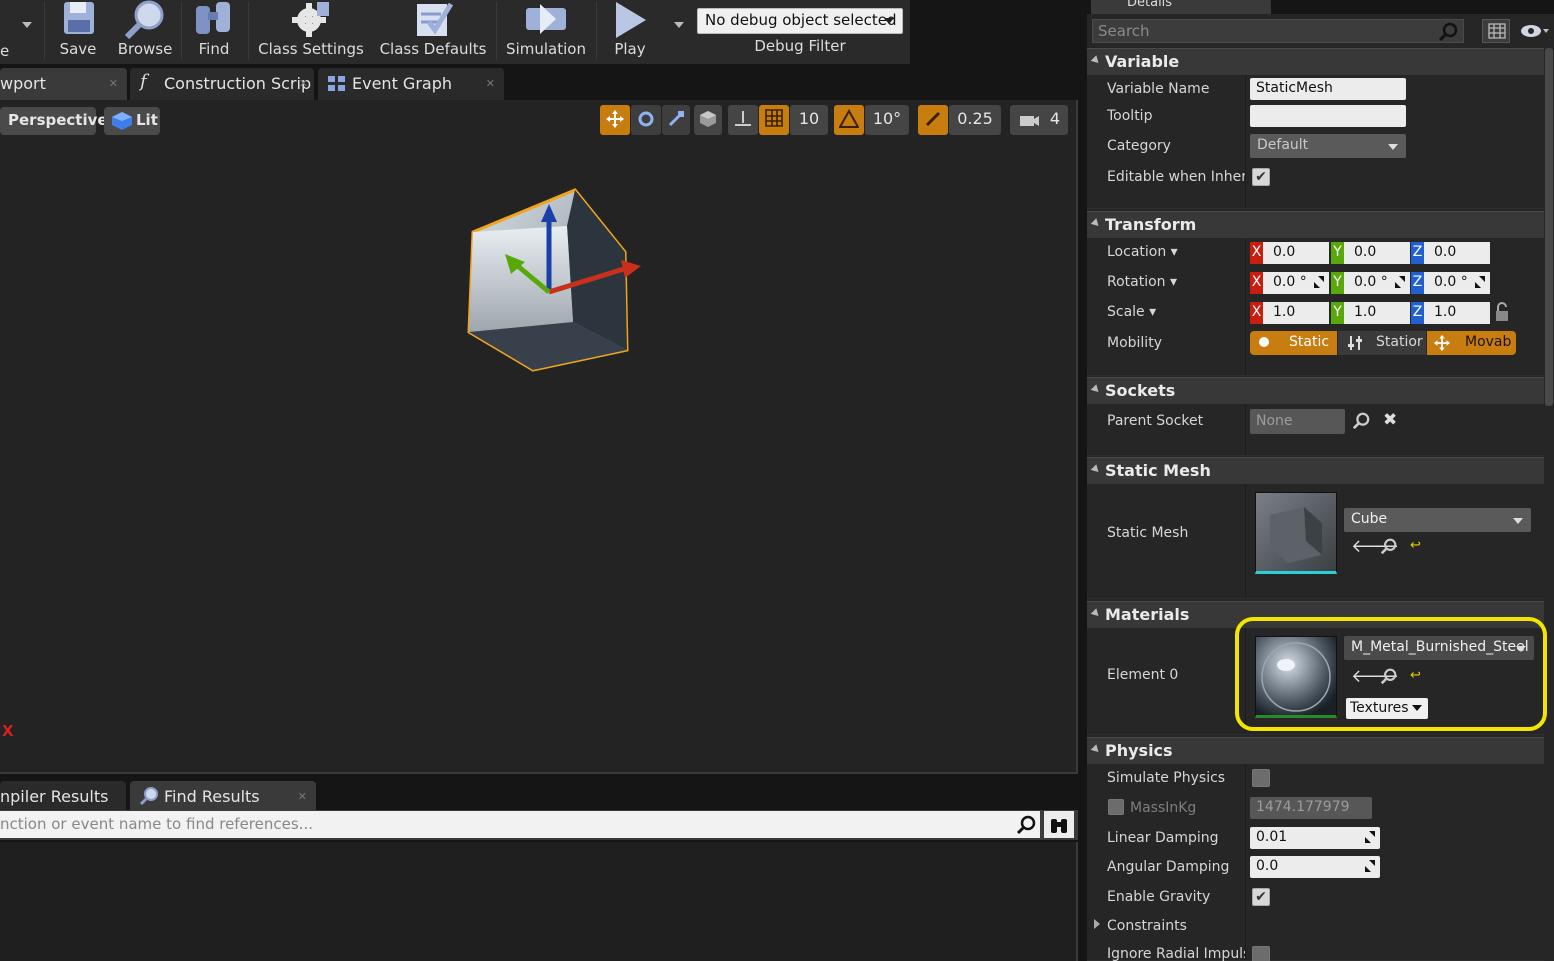 The image size is (1554, 961). What do you see at coordinates (1261, 953) in the screenshot?
I see `ignore-radial-impulse-checkbox` at bounding box center [1261, 953].